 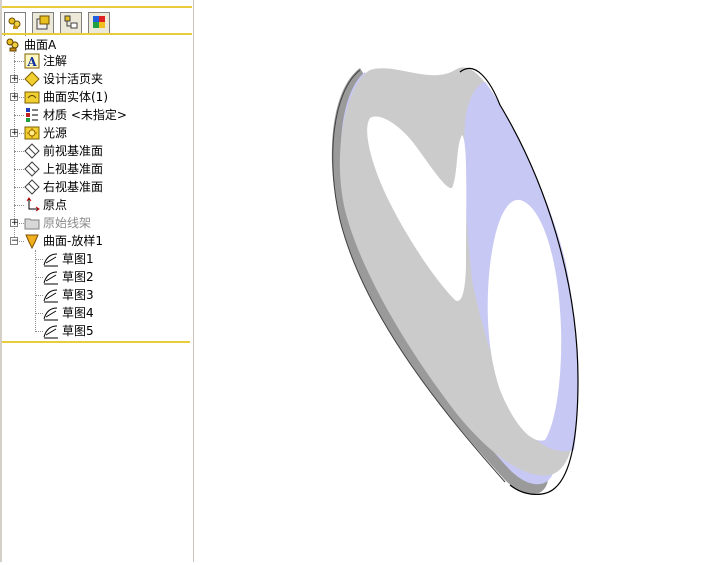 What do you see at coordinates (73, 151) in the screenshot?
I see `tree-item-label: 前视基准面` at bounding box center [73, 151].